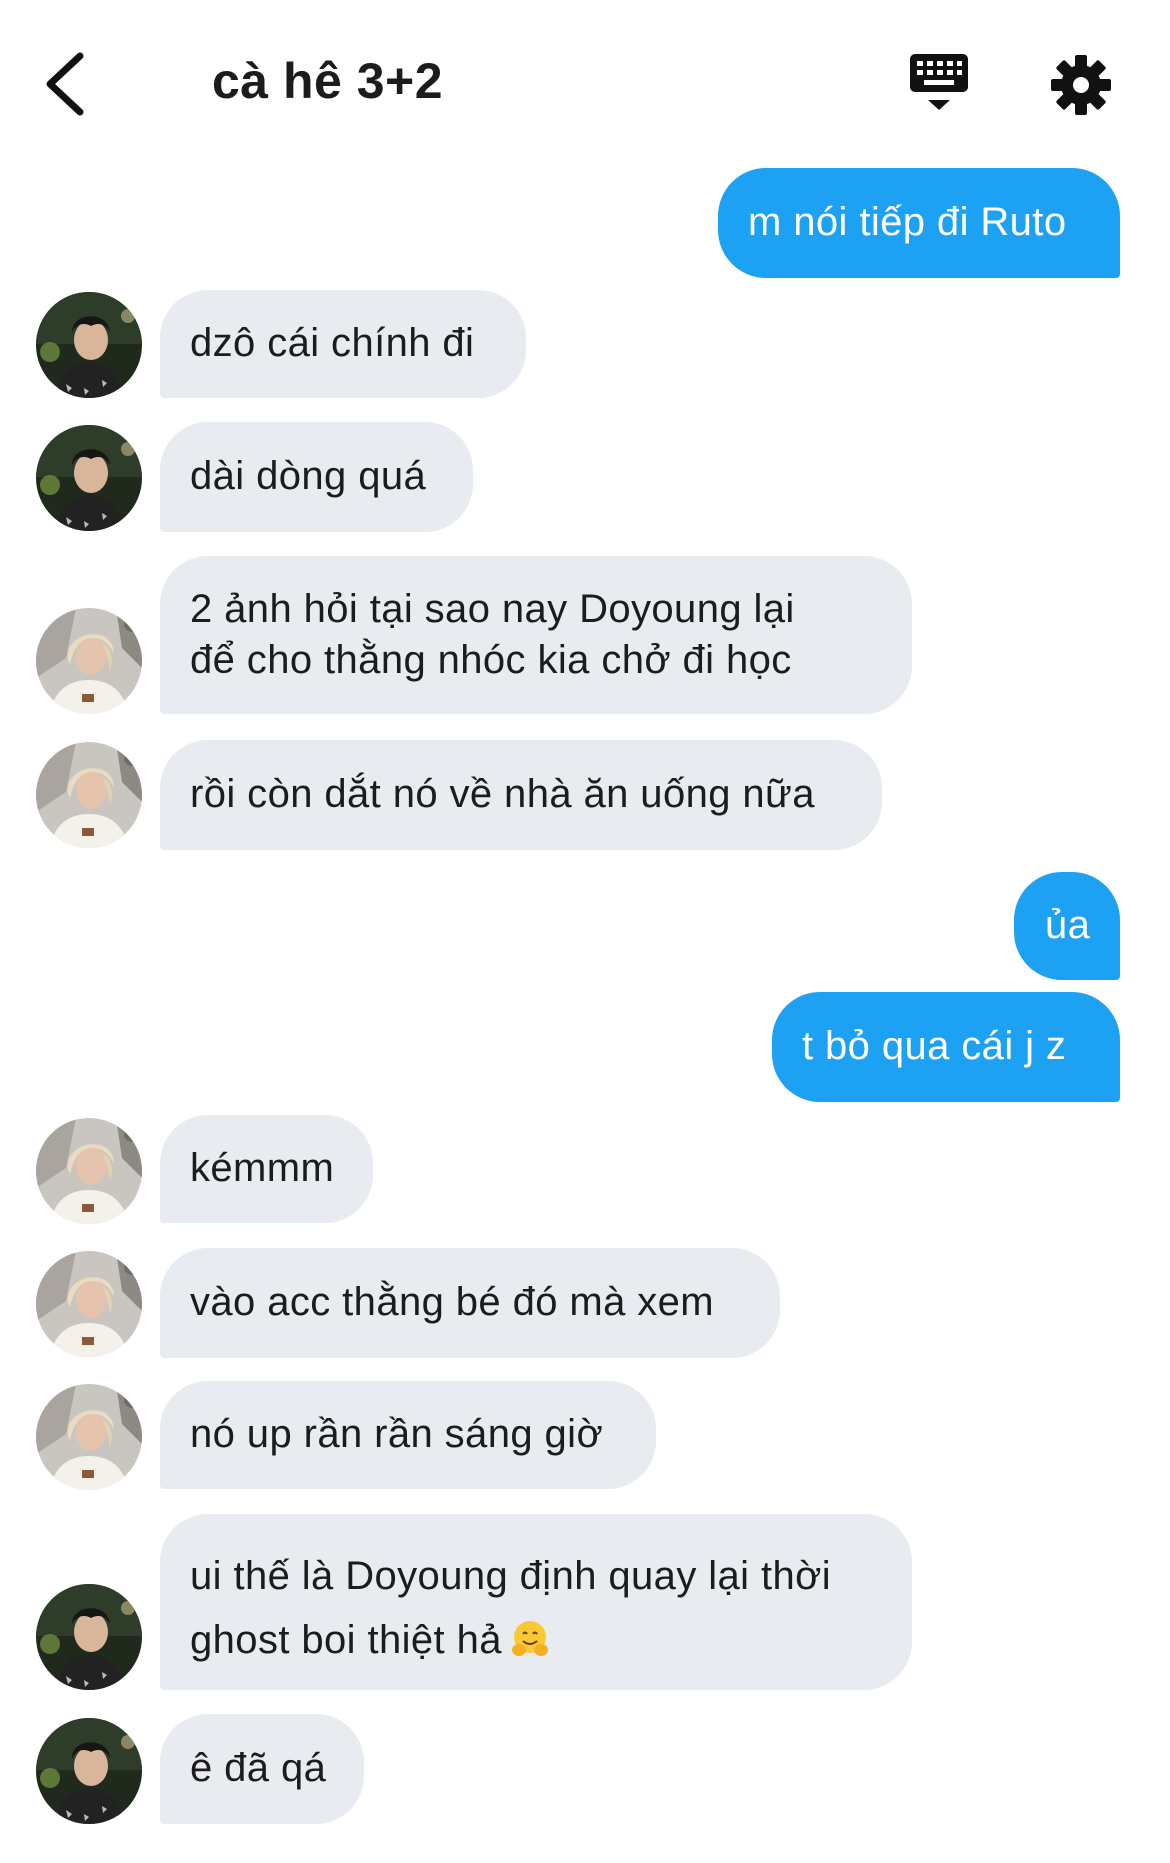 This screenshot has width=1170, height=1863. Describe the element at coordinates (530, 1639) in the screenshot. I see `hugging-face-emoji` at that location.